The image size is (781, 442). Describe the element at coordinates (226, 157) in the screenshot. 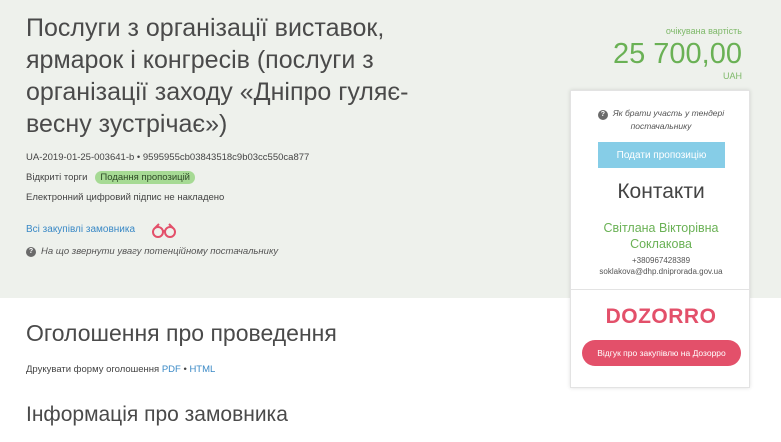

I see `tender-hash: 9595955cb03843518c9b03cc550ca877` at that location.